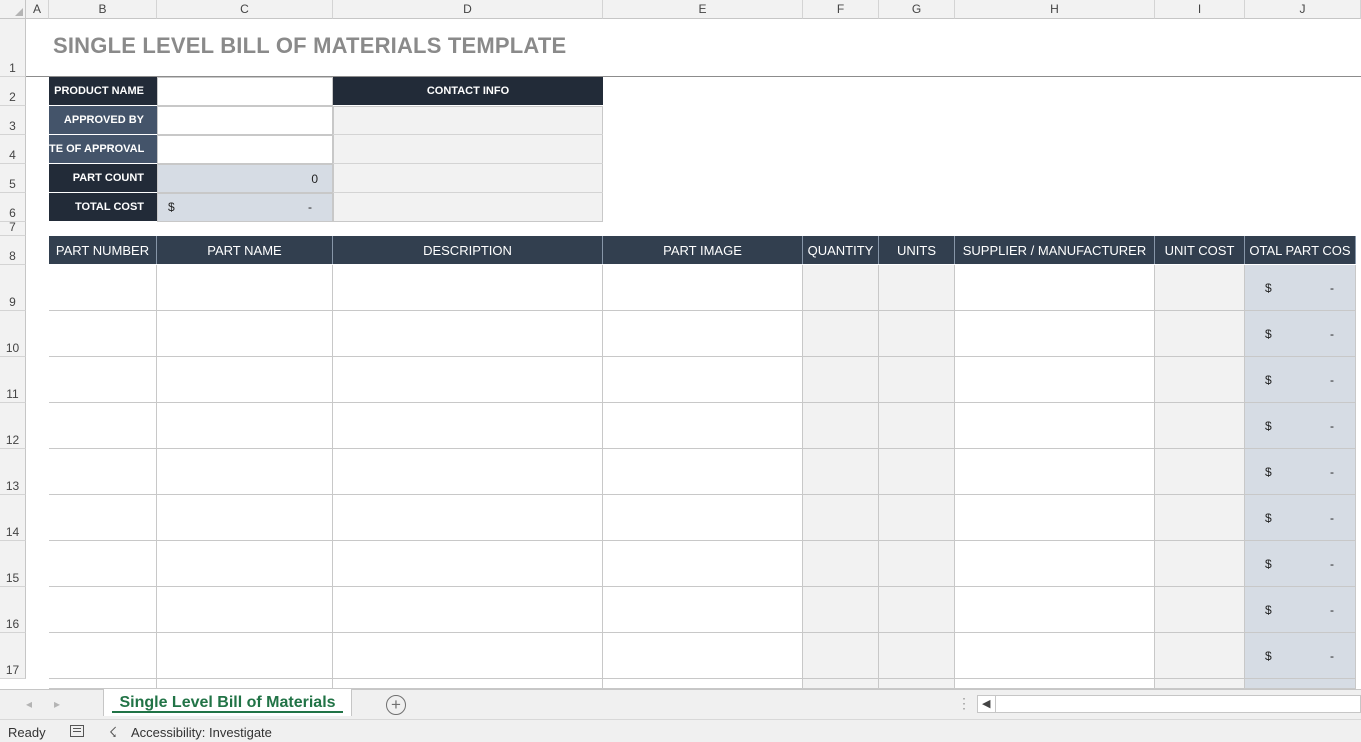 This screenshot has height=742, width=1361. Describe the element at coordinates (13, 207) in the screenshot. I see `row-header-6: 6` at that location.